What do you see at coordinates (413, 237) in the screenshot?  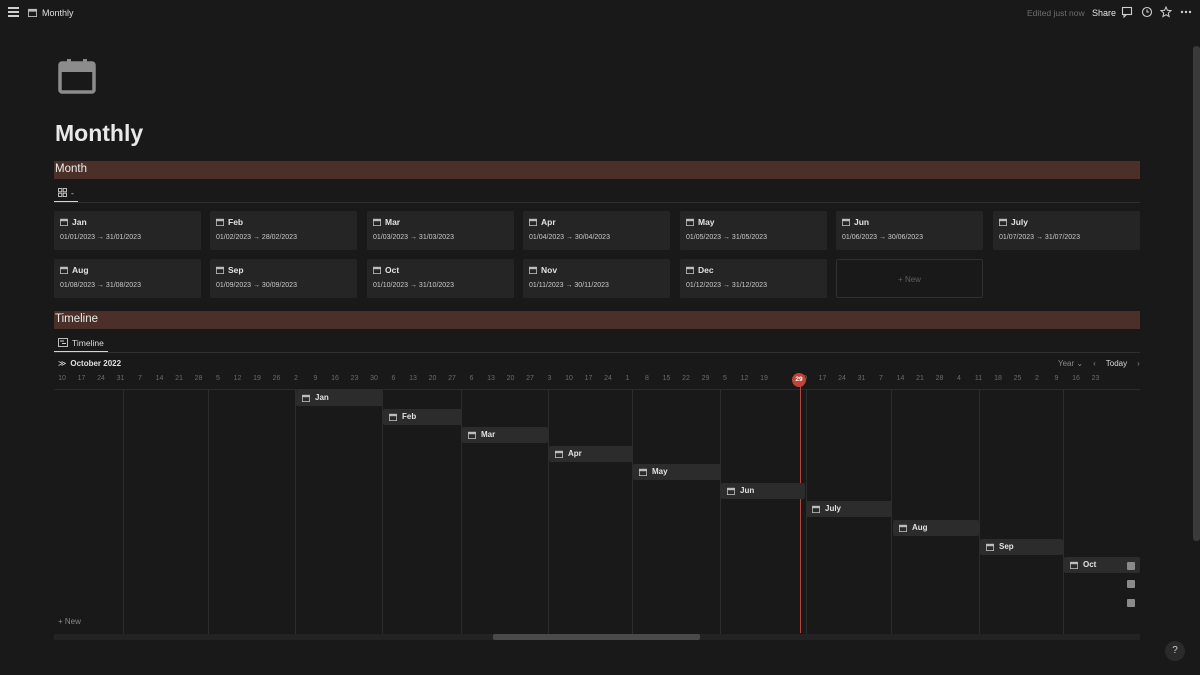 I see `card-dates: 01/03/2023 → 31/03/2023` at bounding box center [413, 237].